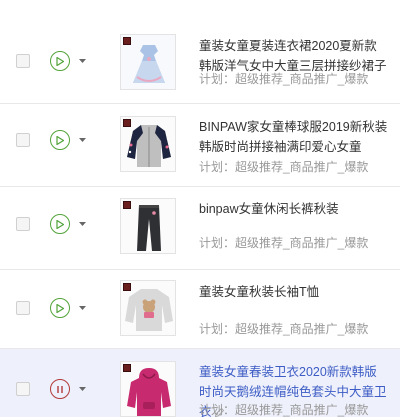 This screenshot has width=400, height=417. I want to click on pause-status-button, so click(60, 389).